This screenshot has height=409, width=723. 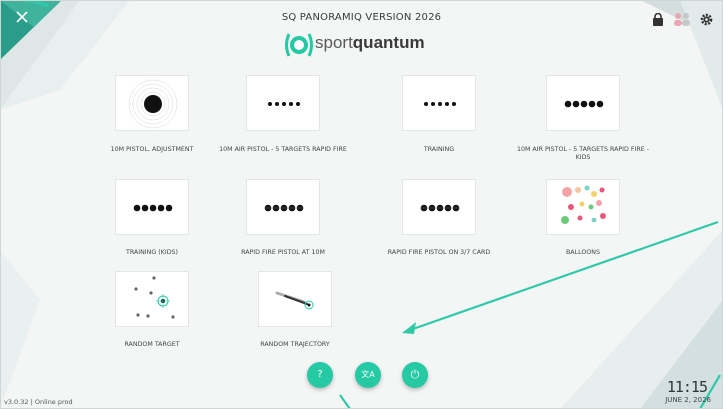 What do you see at coordinates (299, 45) in the screenshot?
I see `logo-icon` at bounding box center [299, 45].